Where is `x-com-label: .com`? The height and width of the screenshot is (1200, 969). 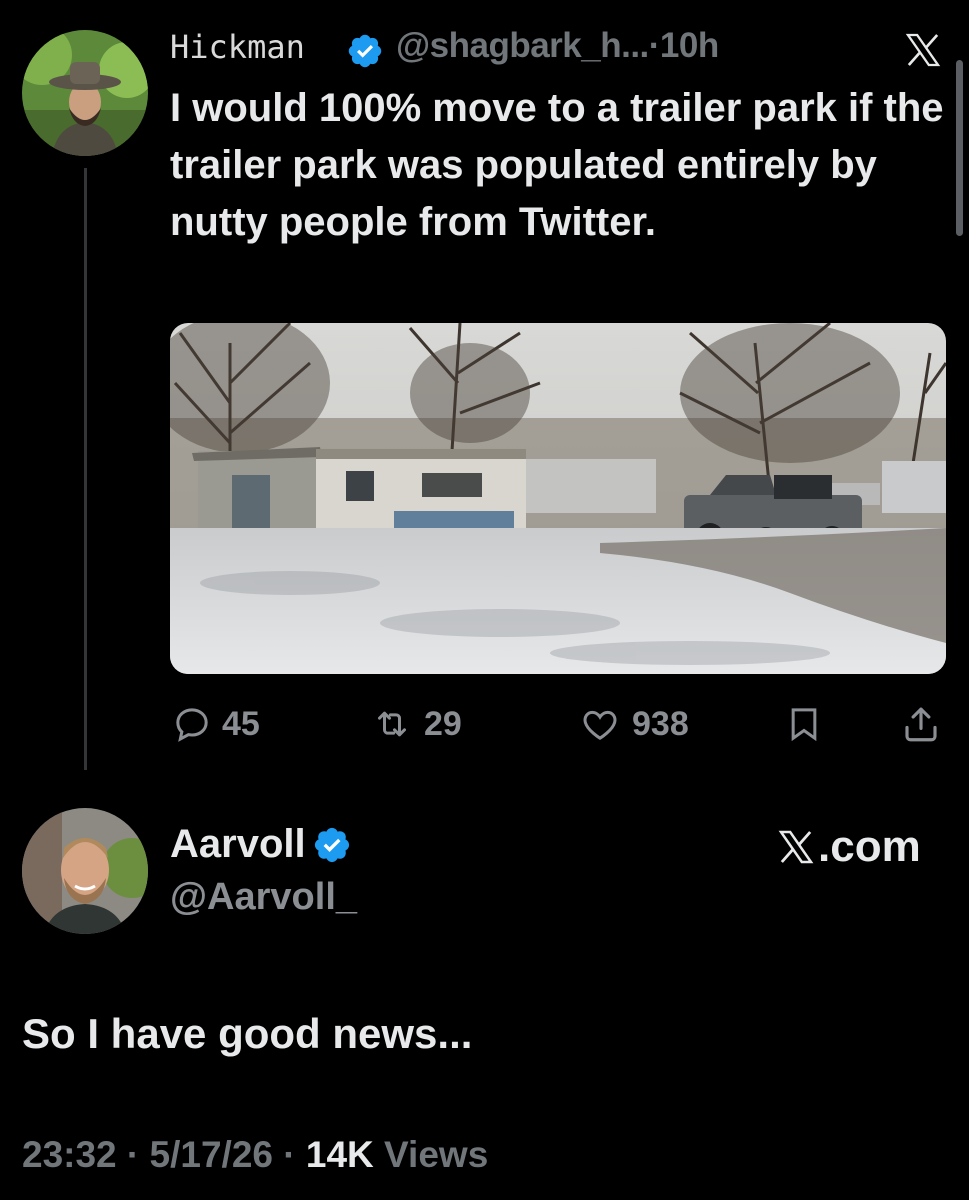 x-com-label: .com is located at coordinates (869, 847).